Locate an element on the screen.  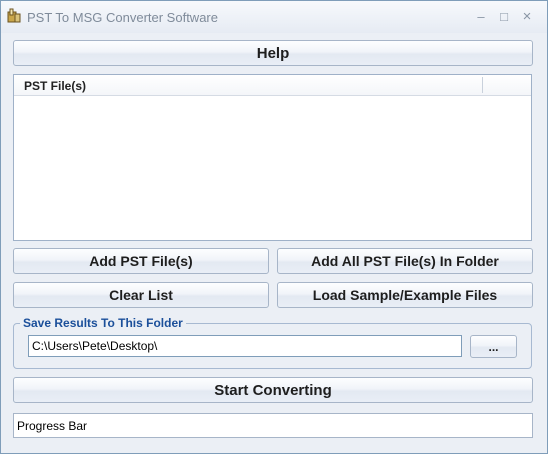
maximize-icon: □ is located at coordinates (504, 17).